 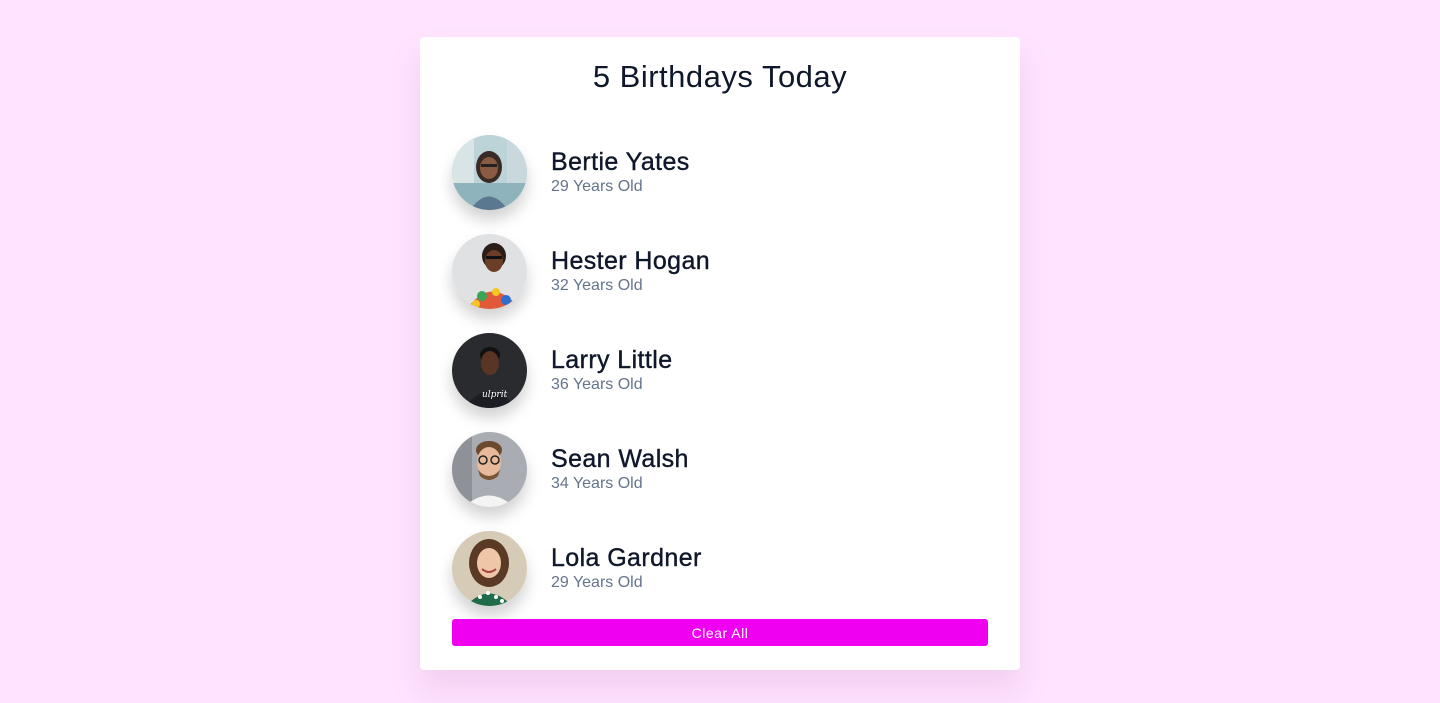 What do you see at coordinates (720, 173) in the screenshot?
I see `list-item: Bertie Yates 29 Years Old` at bounding box center [720, 173].